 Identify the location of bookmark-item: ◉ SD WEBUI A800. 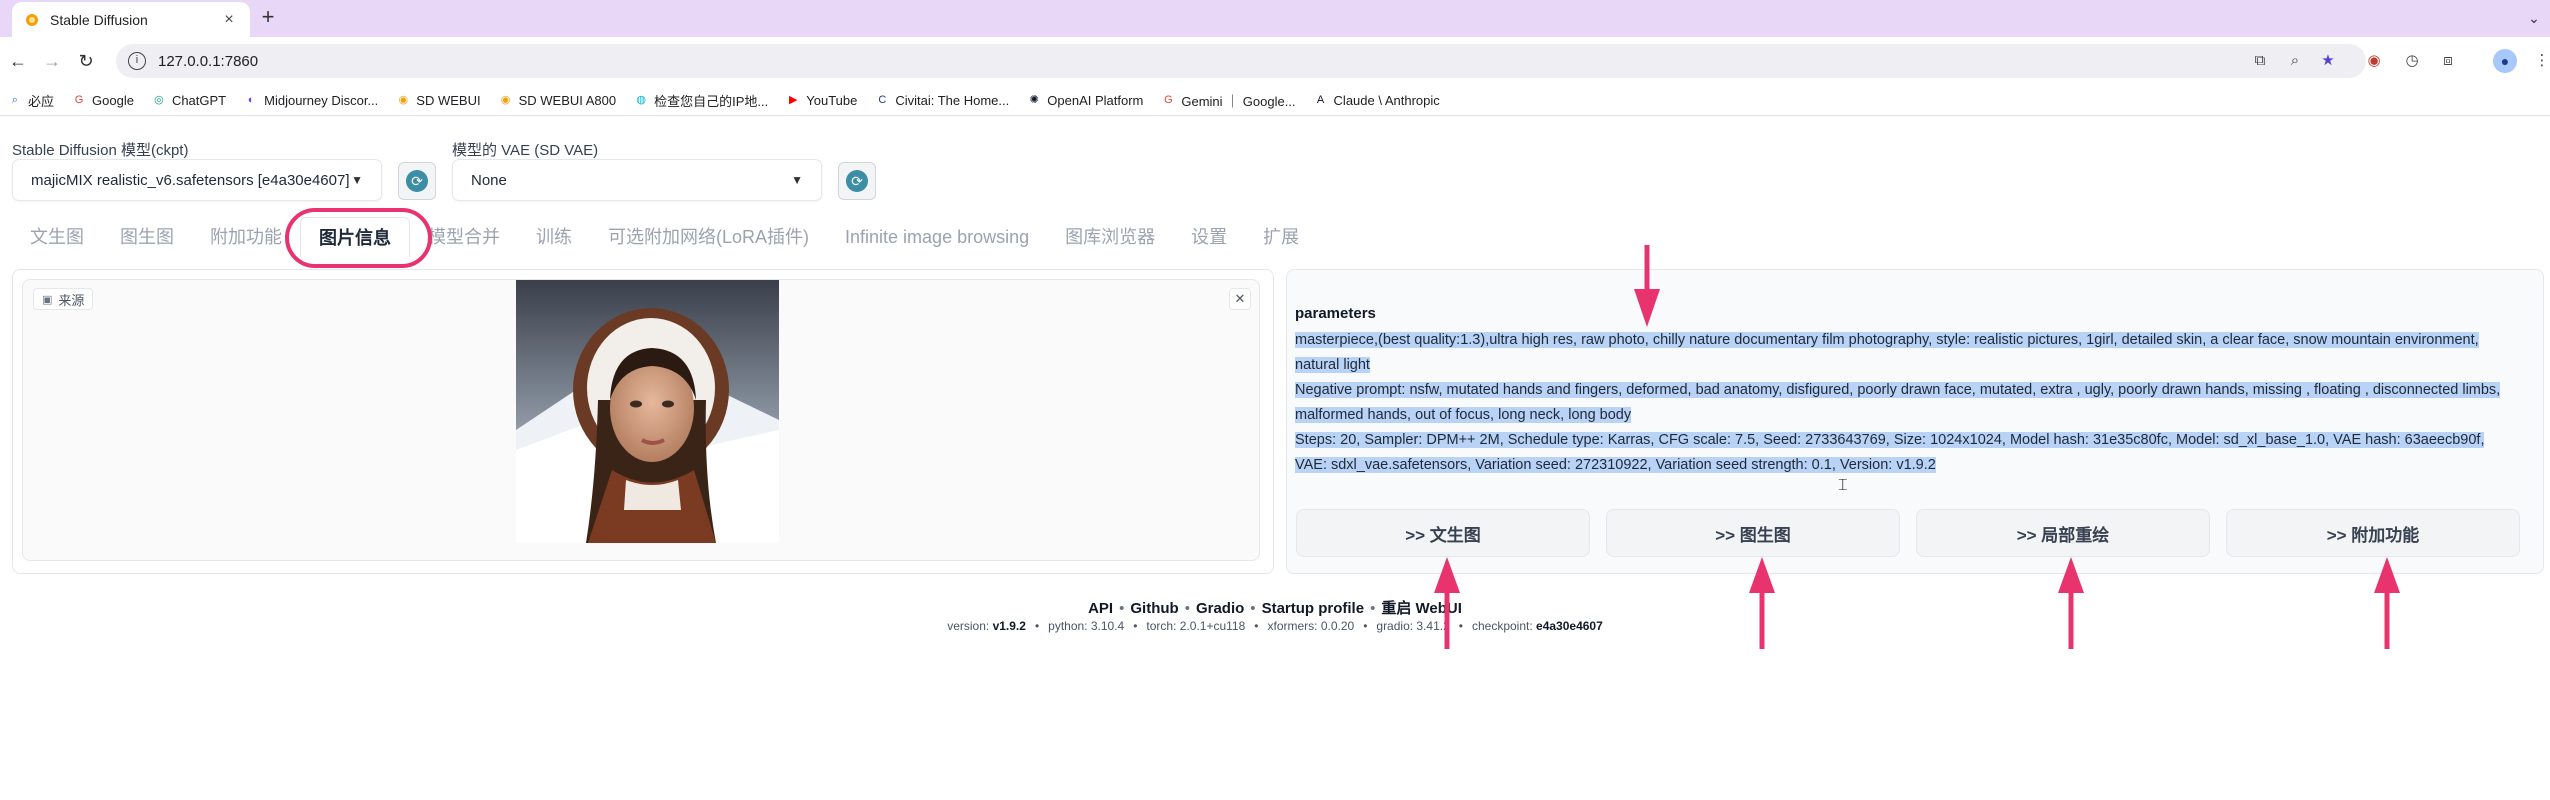
(558, 100).